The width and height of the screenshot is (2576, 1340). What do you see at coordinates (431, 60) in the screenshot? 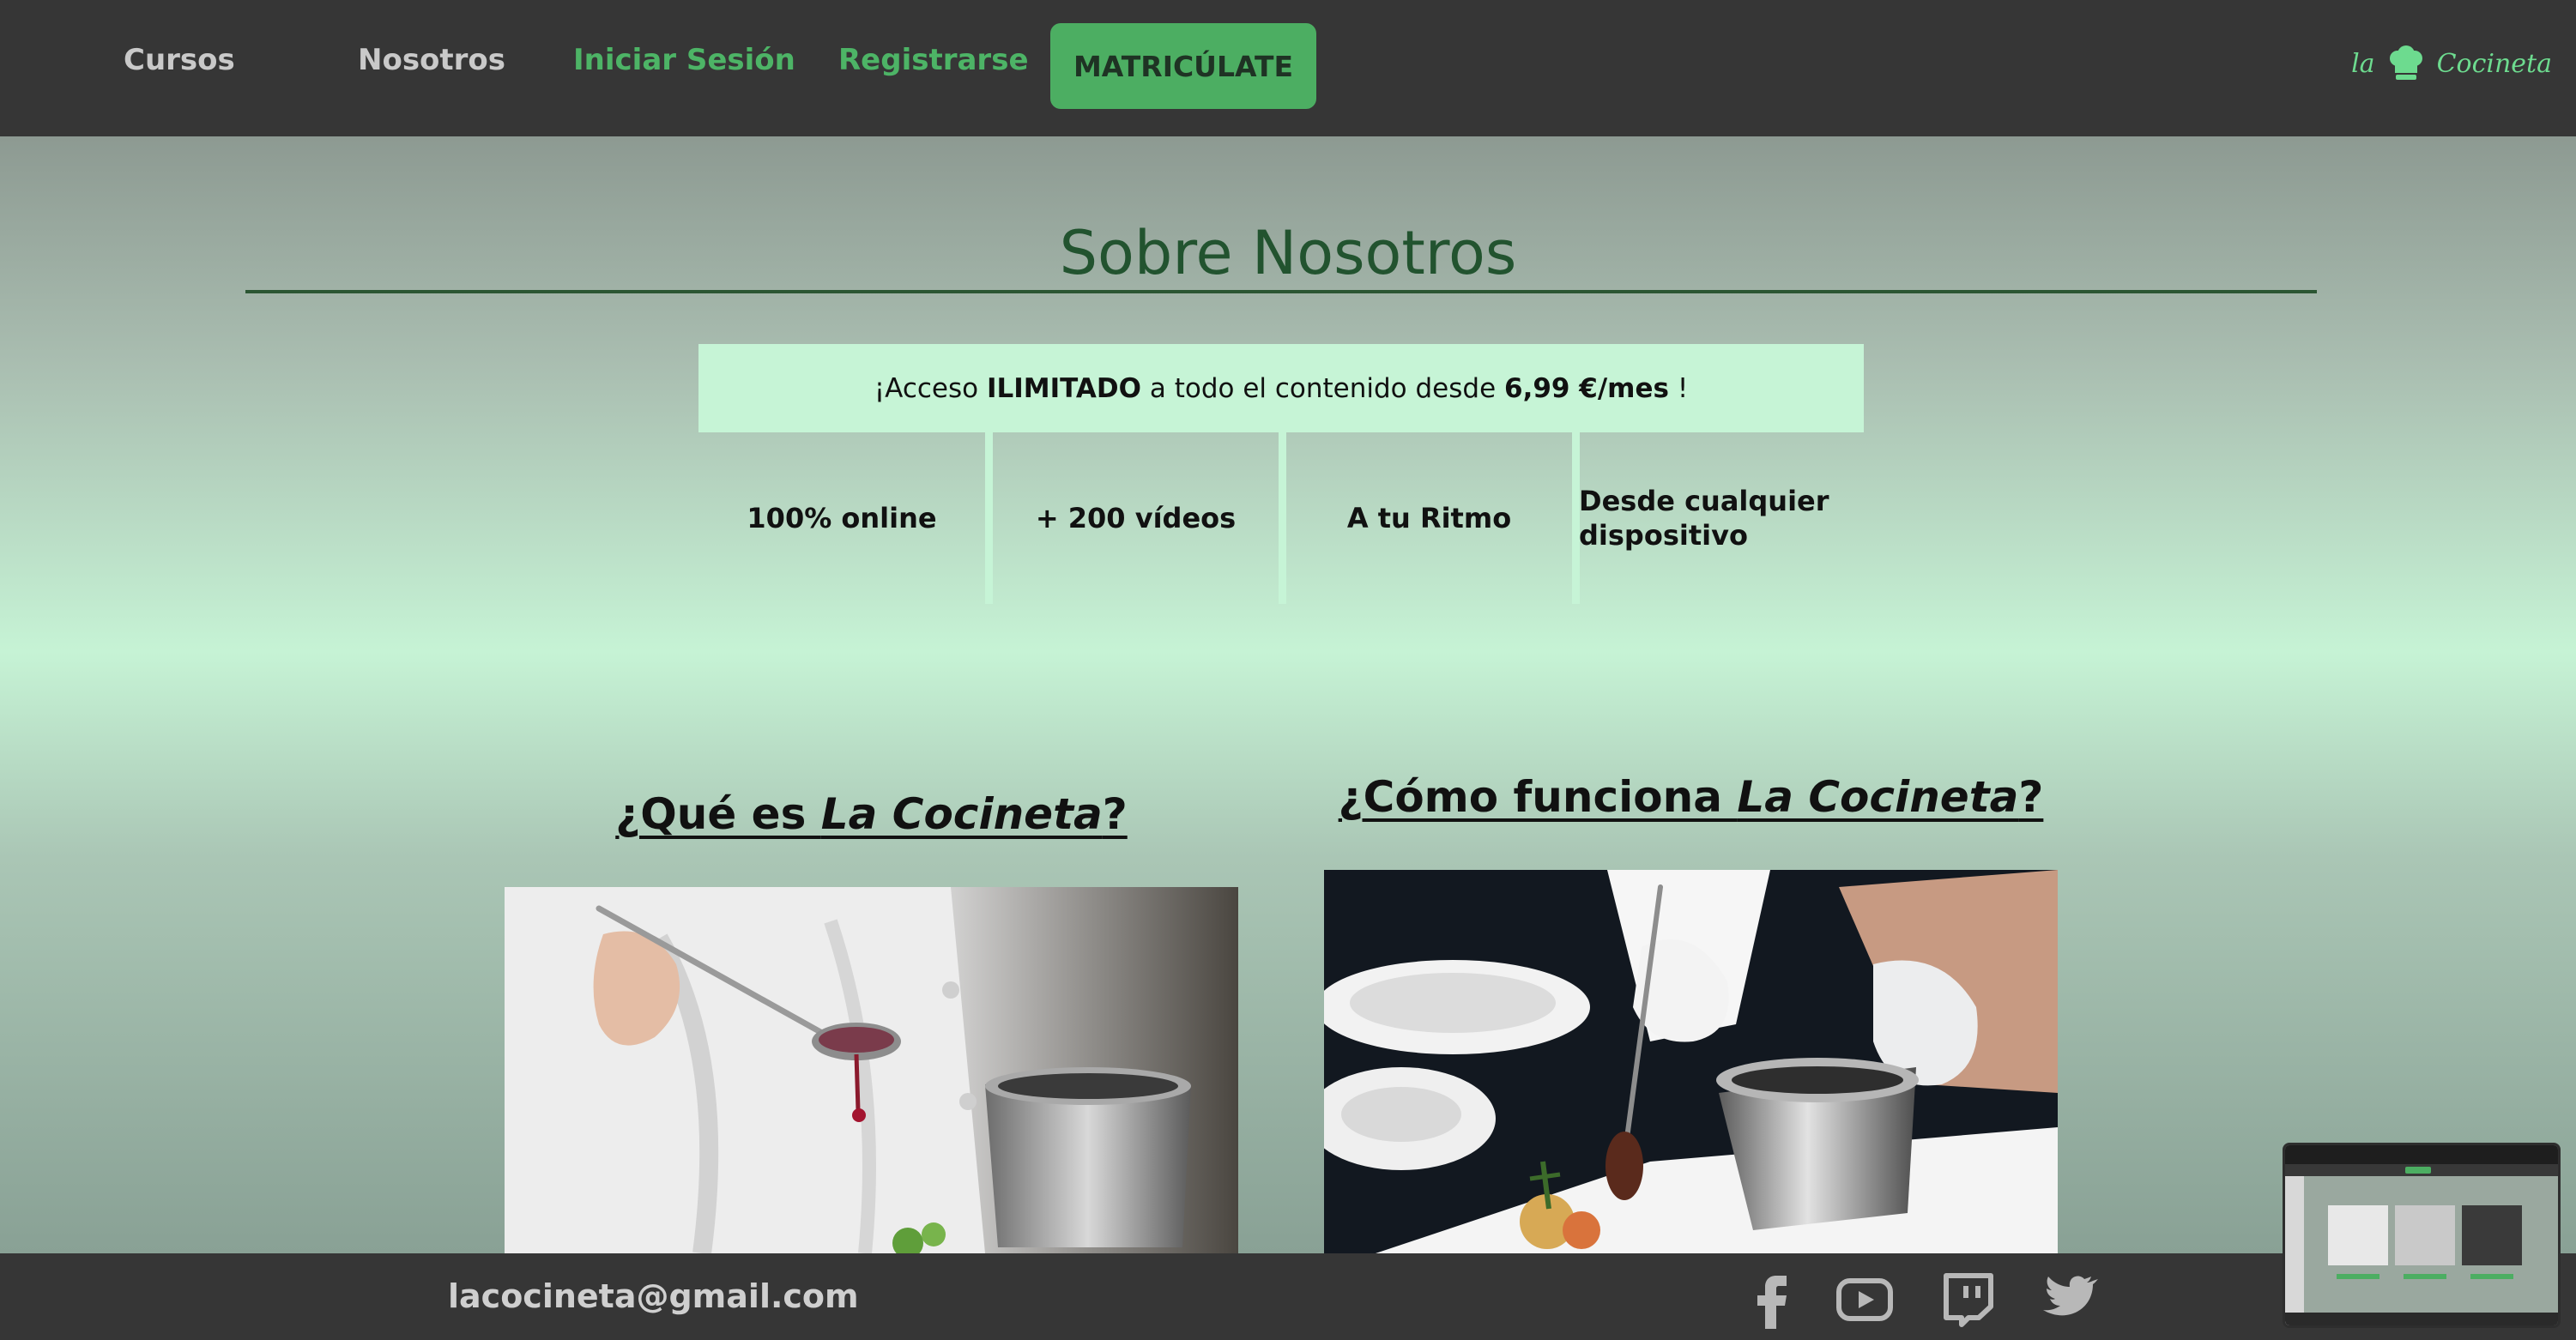
I see `nav-link-nosotros: Nosotros` at bounding box center [431, 60].